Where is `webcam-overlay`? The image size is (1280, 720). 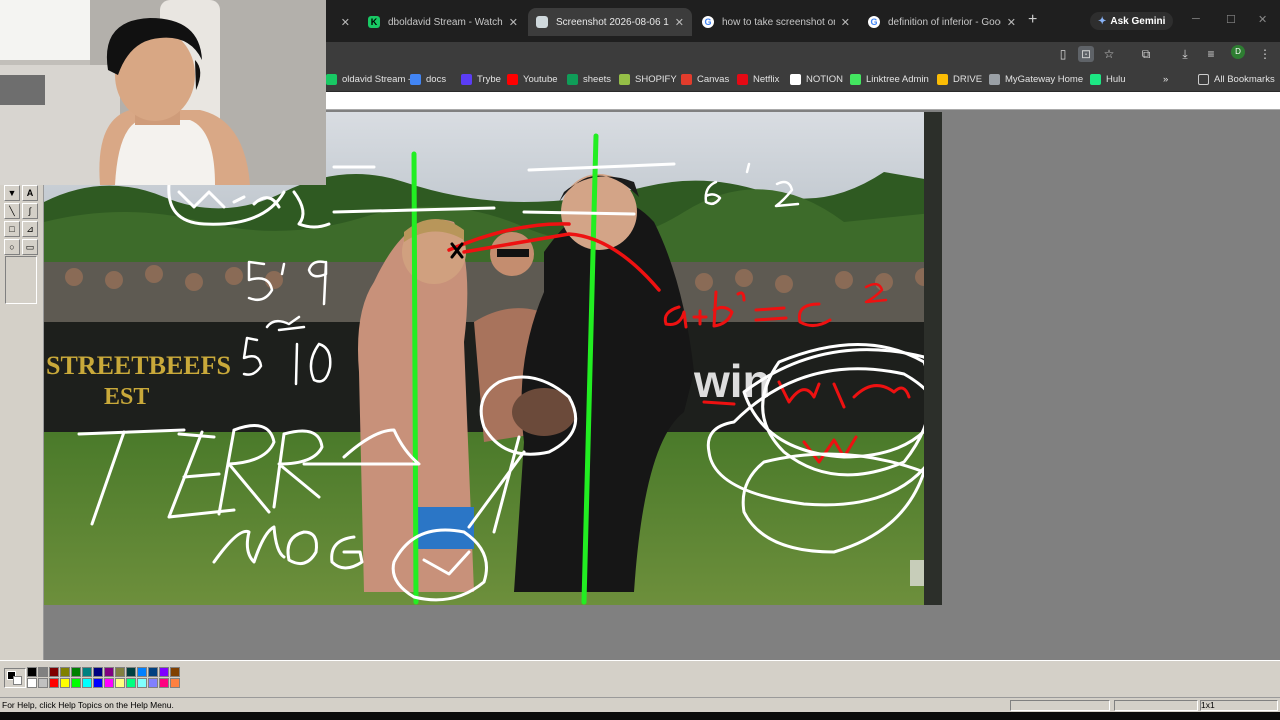 webcam-overlay is located at coordinates (163, 92).